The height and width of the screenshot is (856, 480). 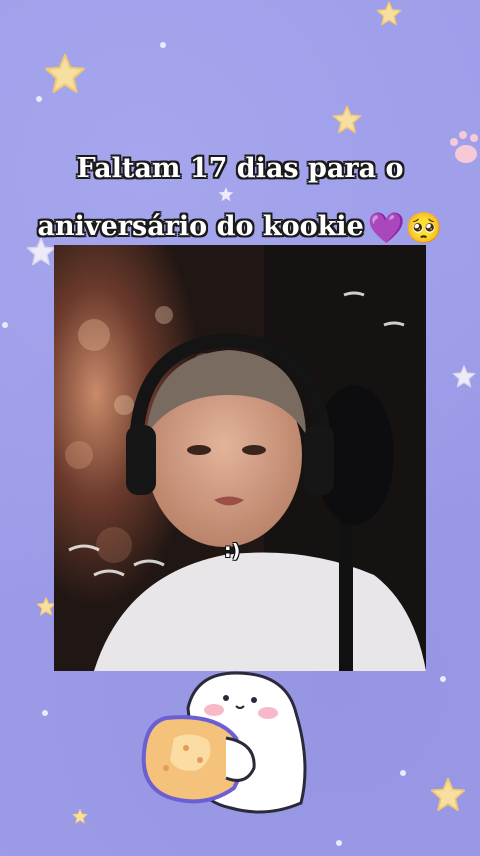 I want to click on heart-pleading-emoji: 💜🥺, so click(x=405, y=228).